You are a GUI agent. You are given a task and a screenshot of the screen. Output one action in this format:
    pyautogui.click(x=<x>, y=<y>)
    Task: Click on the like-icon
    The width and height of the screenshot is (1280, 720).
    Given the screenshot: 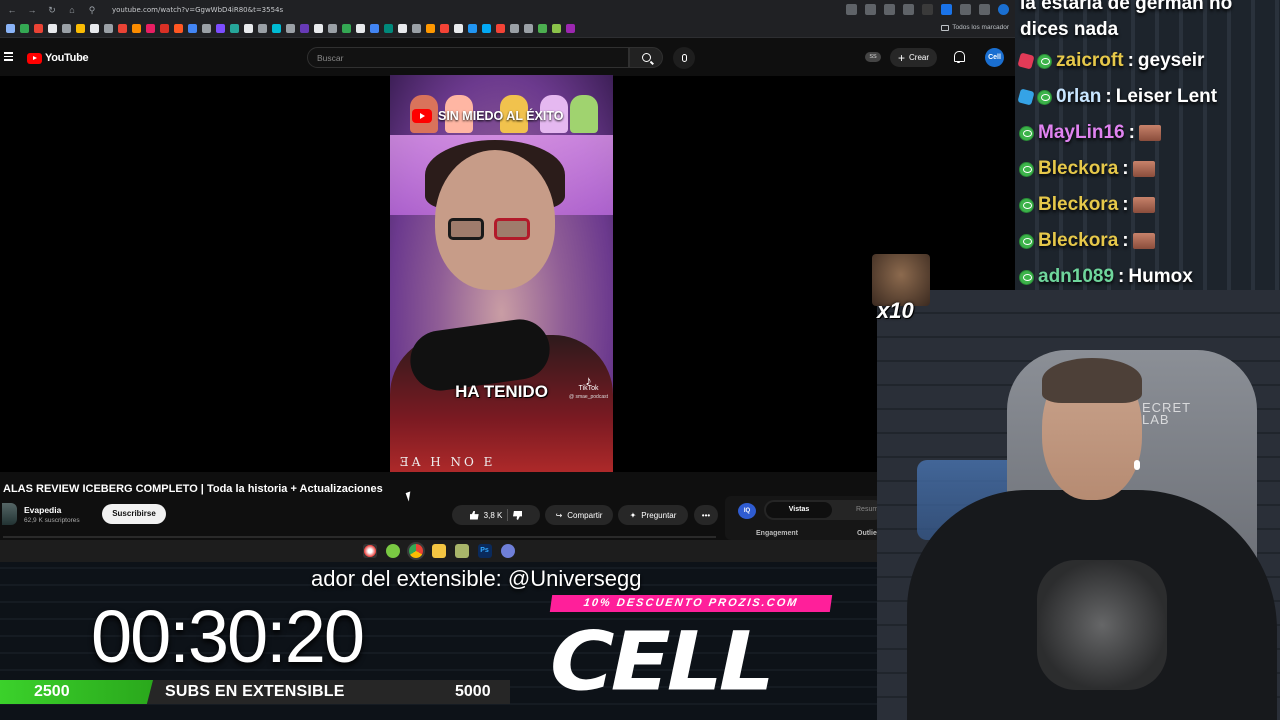 What is the action you would take?
    pyautogui.click(x=474, y=515)
    